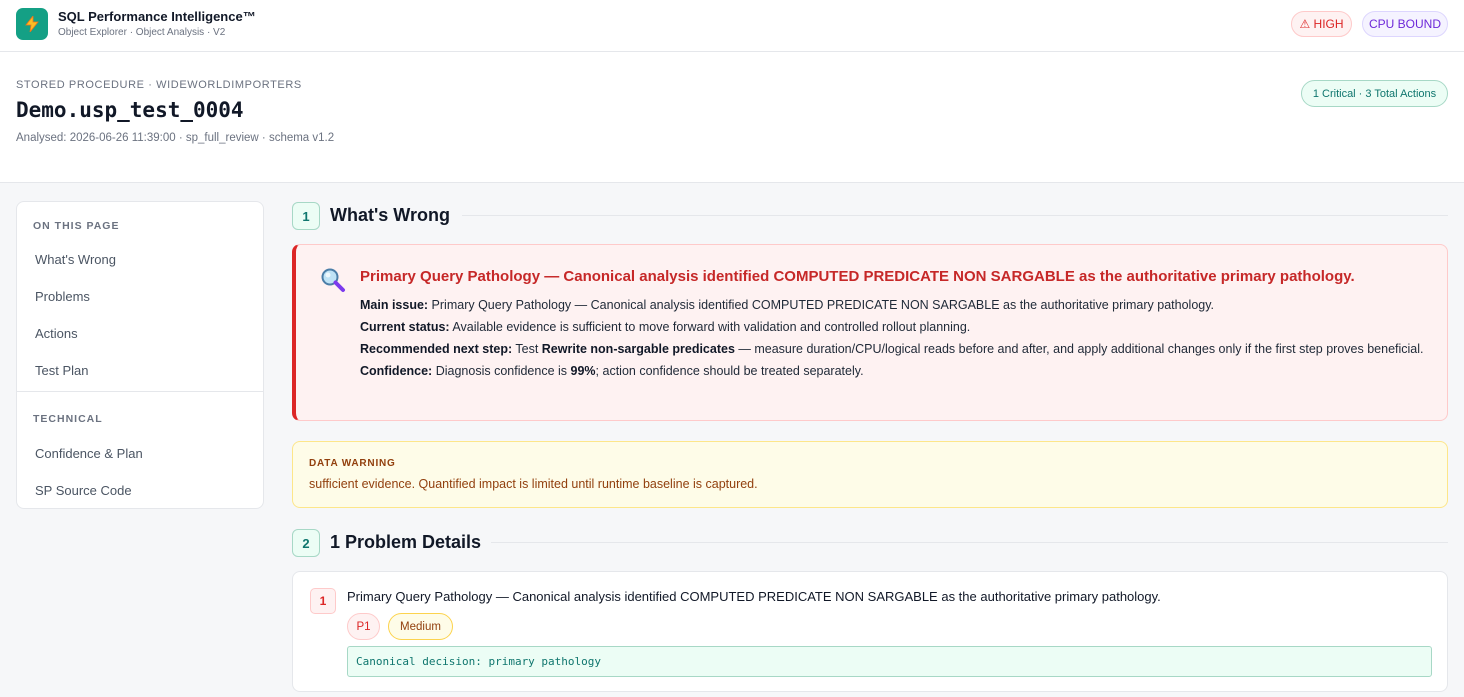 This screenshot has height=697, width=1464. Describe the element at coordinates (61, 370) in the screenshot. I see `sidebar-item-test-plan: Test Plan` at that location.